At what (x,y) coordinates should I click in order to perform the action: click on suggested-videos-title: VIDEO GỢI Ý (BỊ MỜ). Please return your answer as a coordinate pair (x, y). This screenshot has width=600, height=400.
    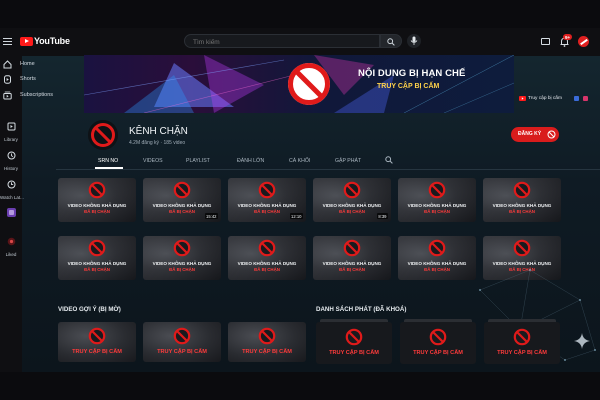
    Looking at the image, I should click on (89, 309).